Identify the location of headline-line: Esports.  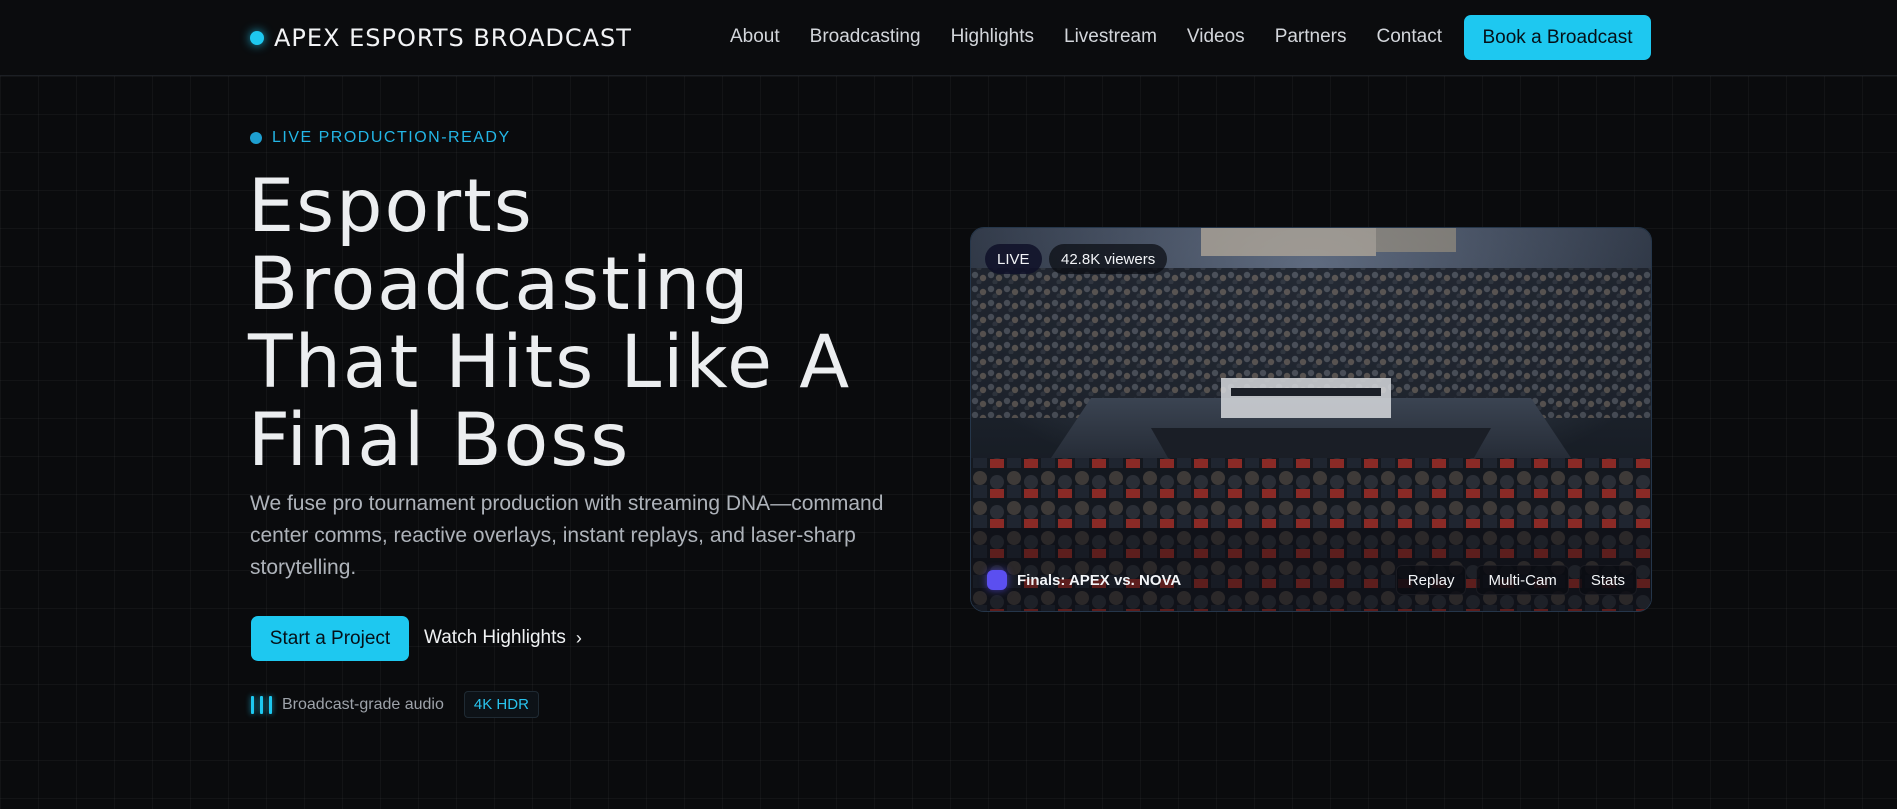
(391, 206).